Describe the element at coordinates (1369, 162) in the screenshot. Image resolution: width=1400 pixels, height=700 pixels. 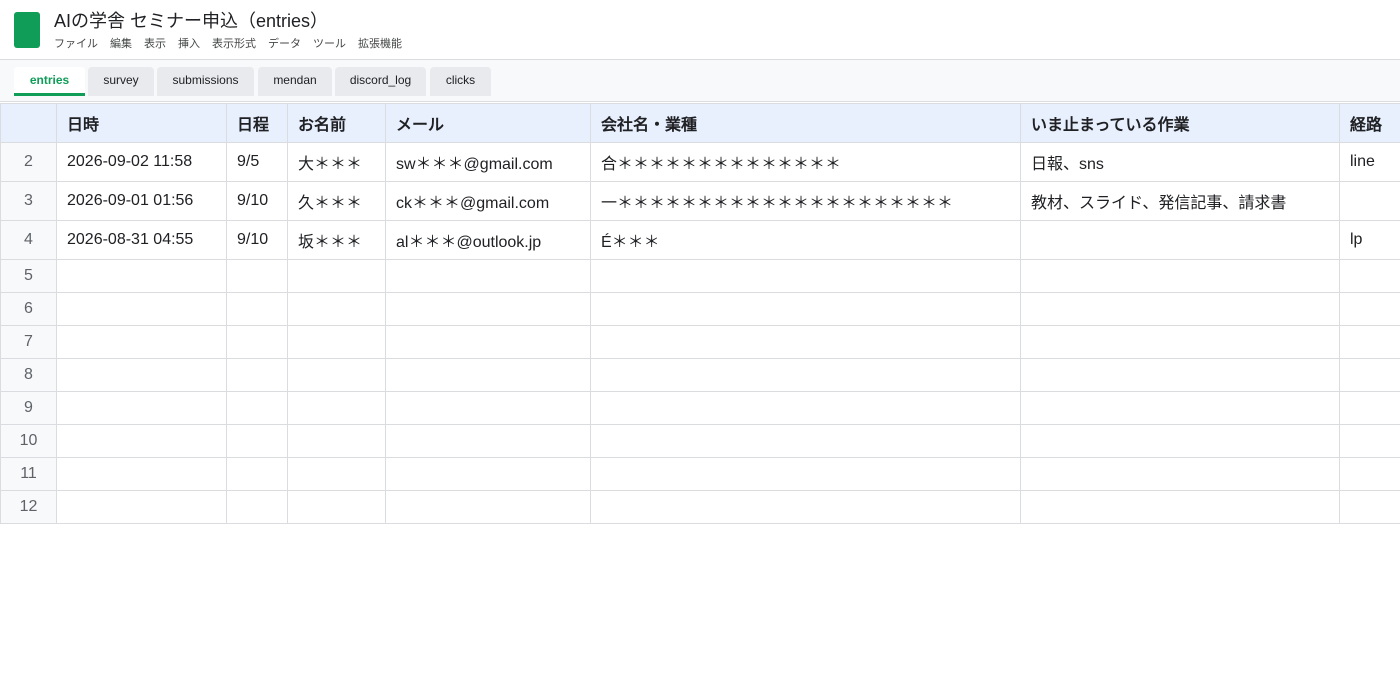
I see `table-cell: line` at that location.